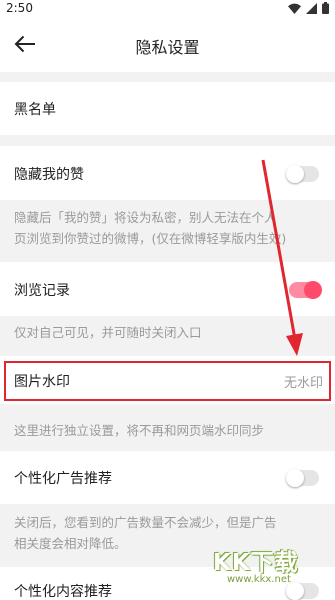 The height and width of the screenshot is (600, 335). I want to click on watermark-url: www.kkx.net, so click(259, 579).